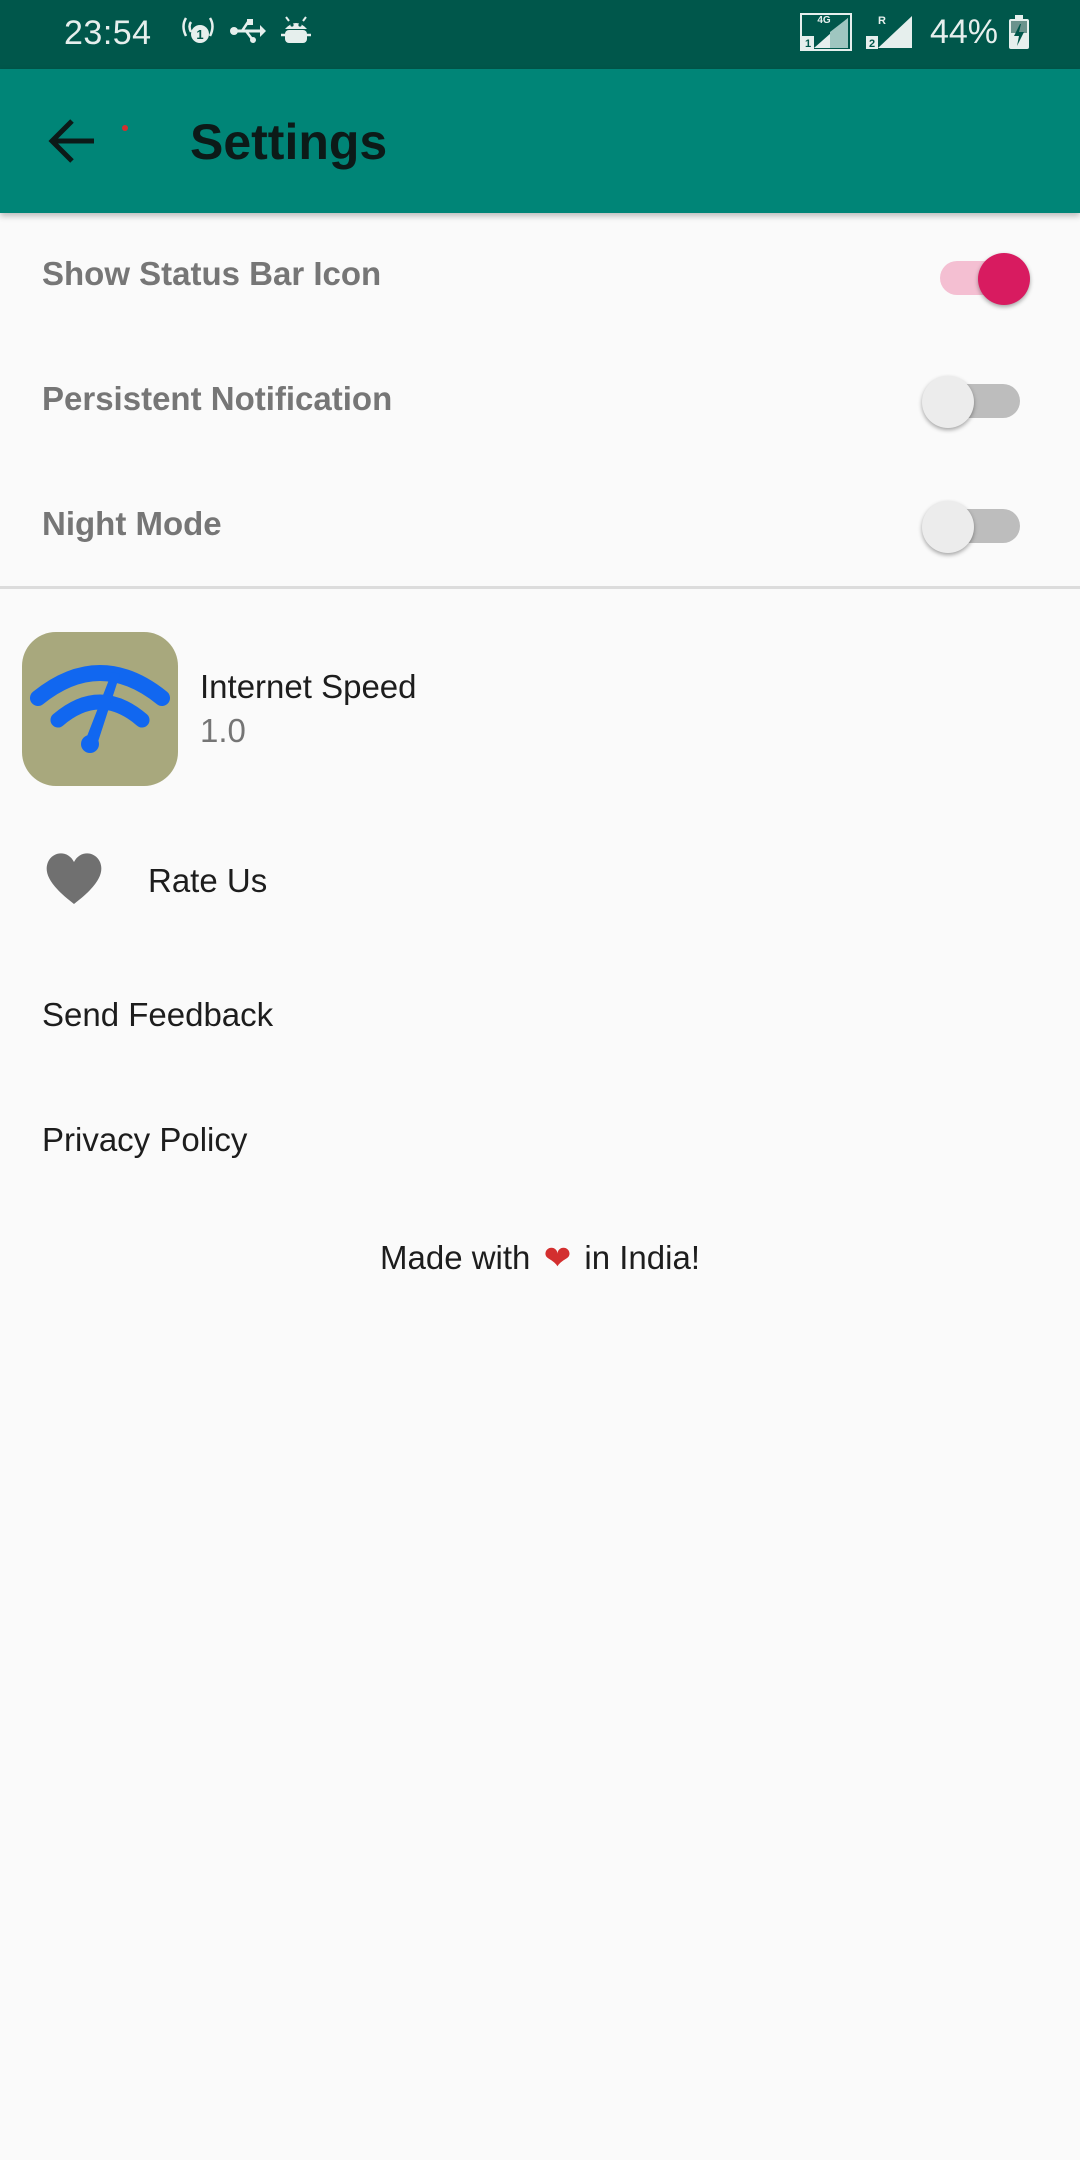 The width and height of the screenshot is (1080, 2160). Describe the element at coordinates (540, 275) in the screenshot. I see `setting-row-status-bar-icon: Show Status Bar Icon` at that location.